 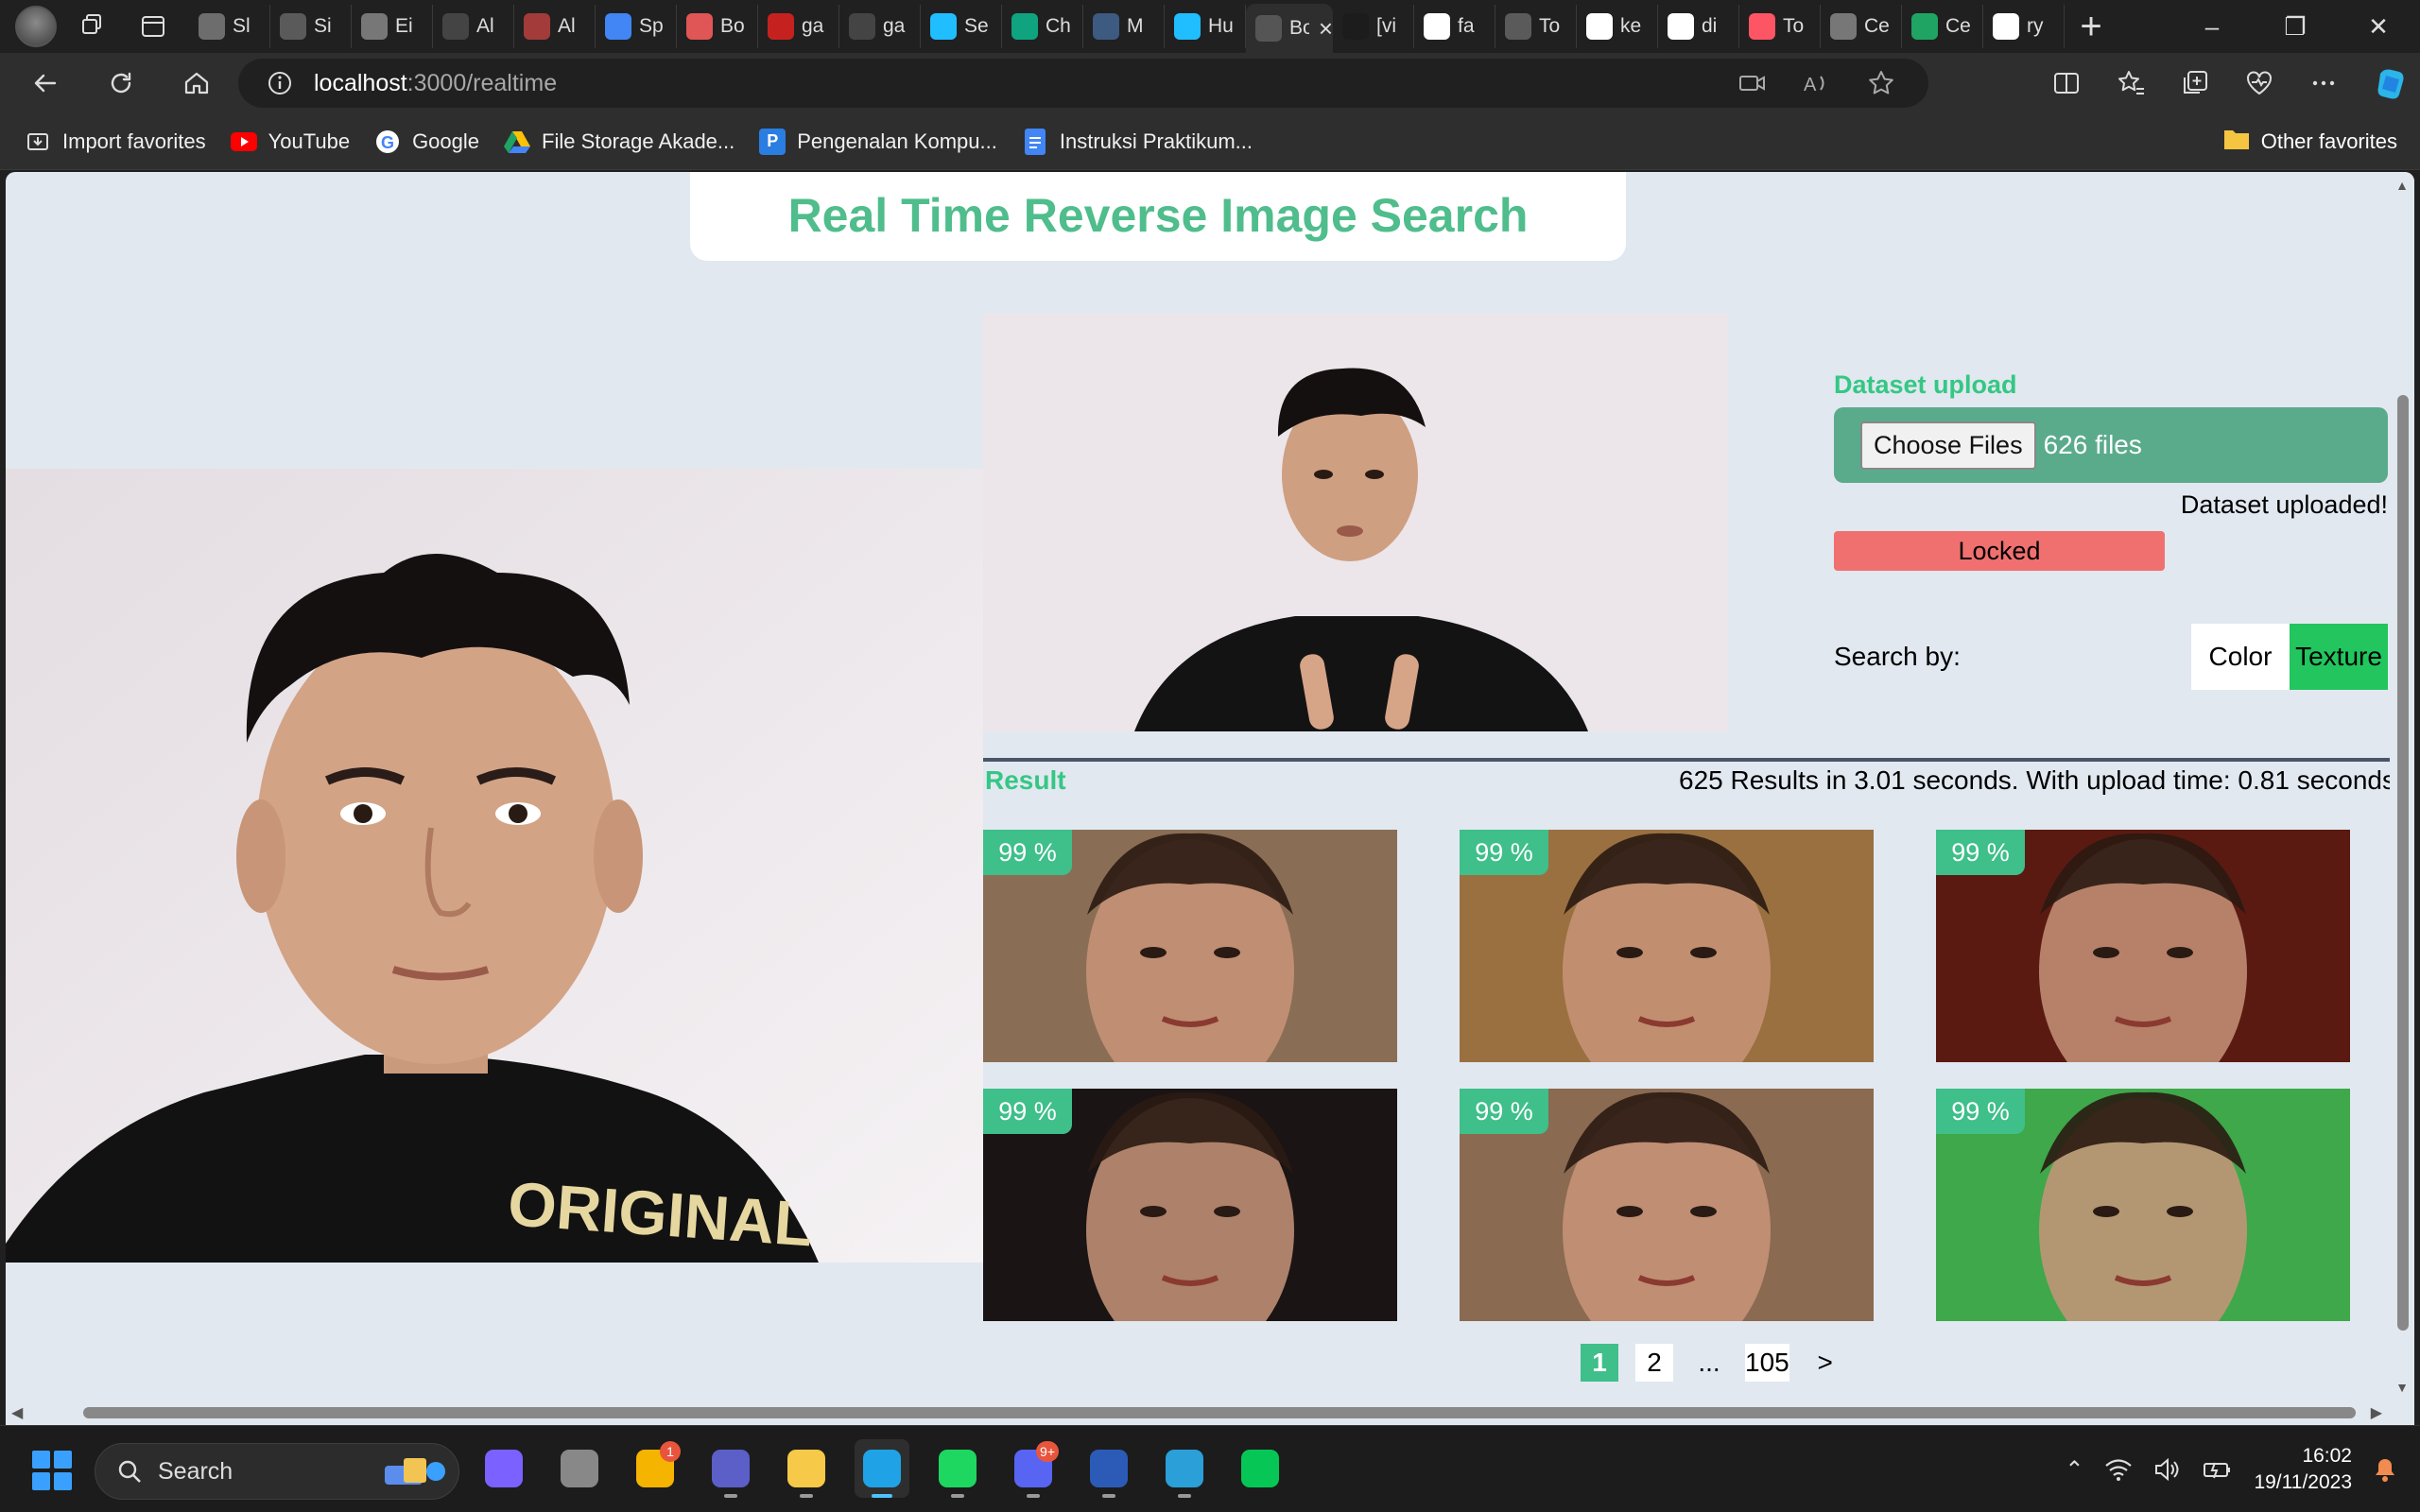 What do you see at coordinates (2402, 1387) in the screenshot?
I see `scroll-down-icon: ▼` at bounding box center [2402, 1387].